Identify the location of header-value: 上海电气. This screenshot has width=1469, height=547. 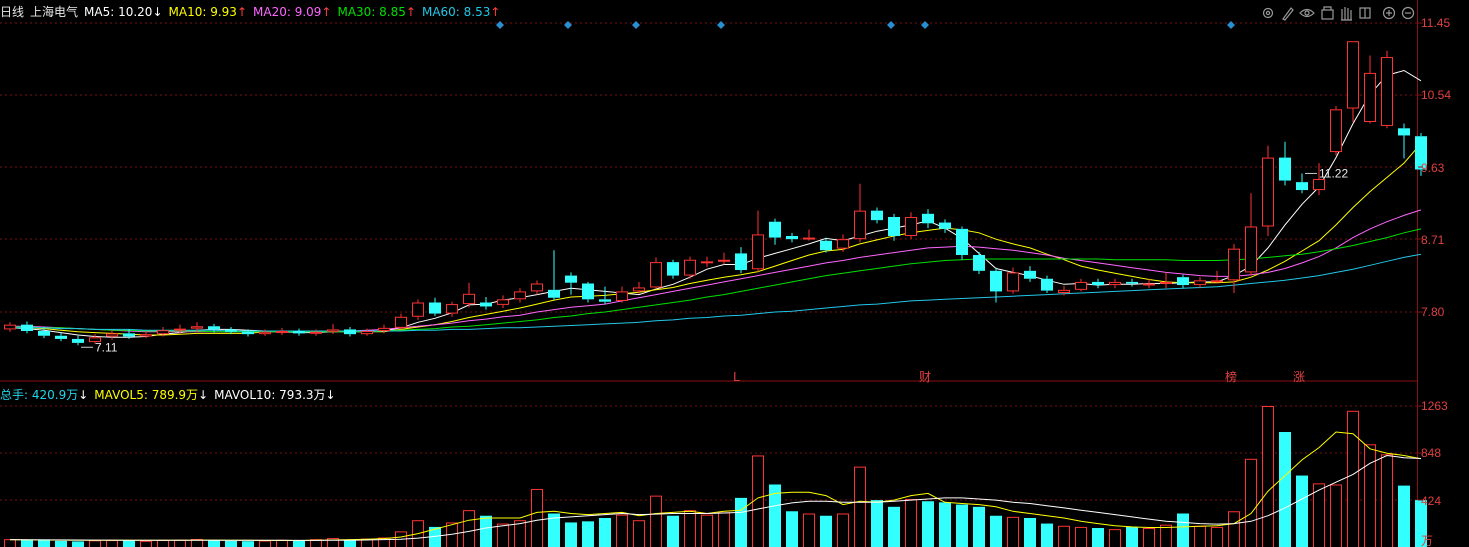
(54, 11).